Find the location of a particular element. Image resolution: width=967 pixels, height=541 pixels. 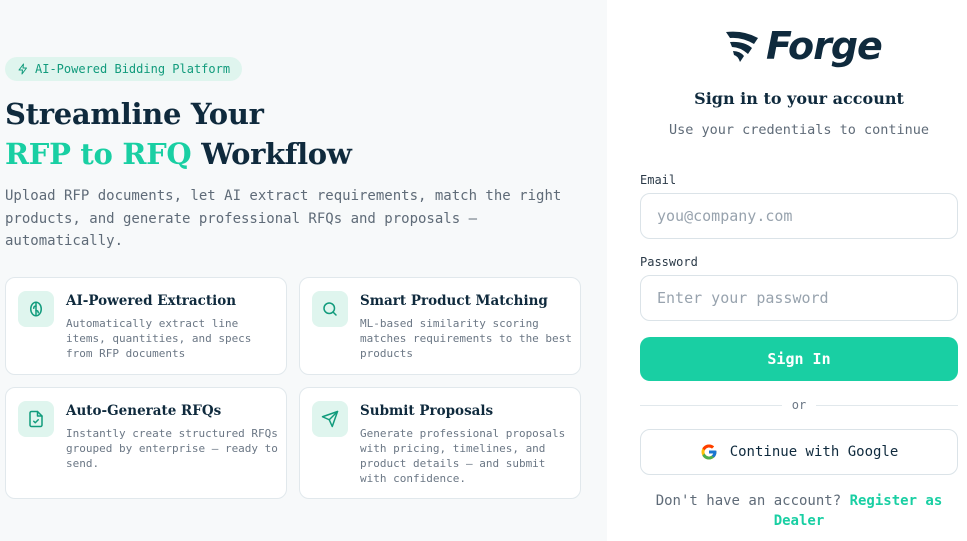

hero-accent: RFP to RFQ is located at coordinates (98, 154).